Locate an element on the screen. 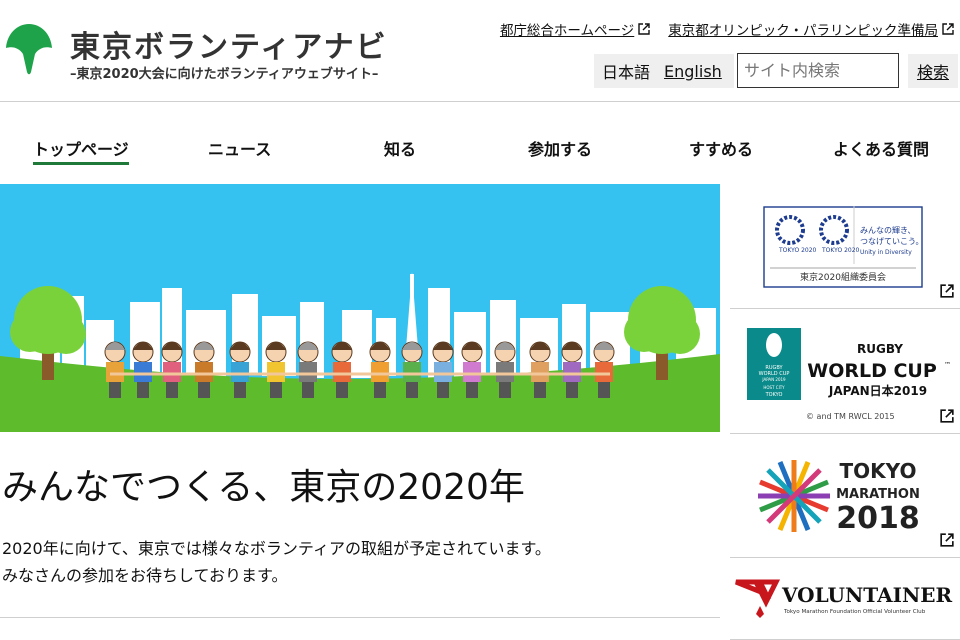  olympic-bureau-link-label: 東京都オリンピック・パラリンピック準備局 is located at coordinates (803, 31).